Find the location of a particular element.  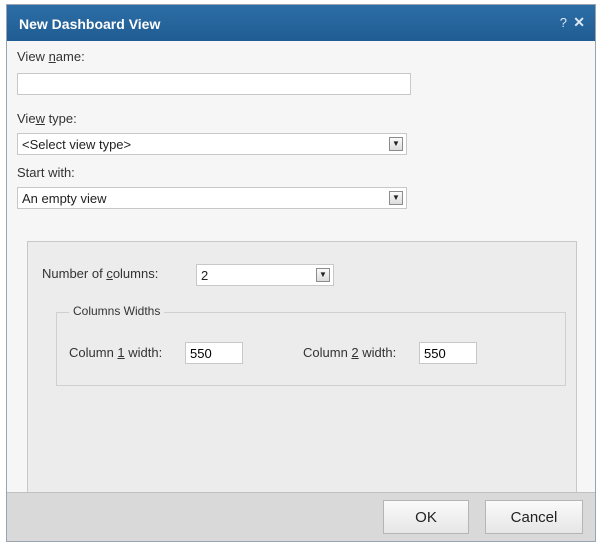

view-name-input is located at coordinates (214, 84).